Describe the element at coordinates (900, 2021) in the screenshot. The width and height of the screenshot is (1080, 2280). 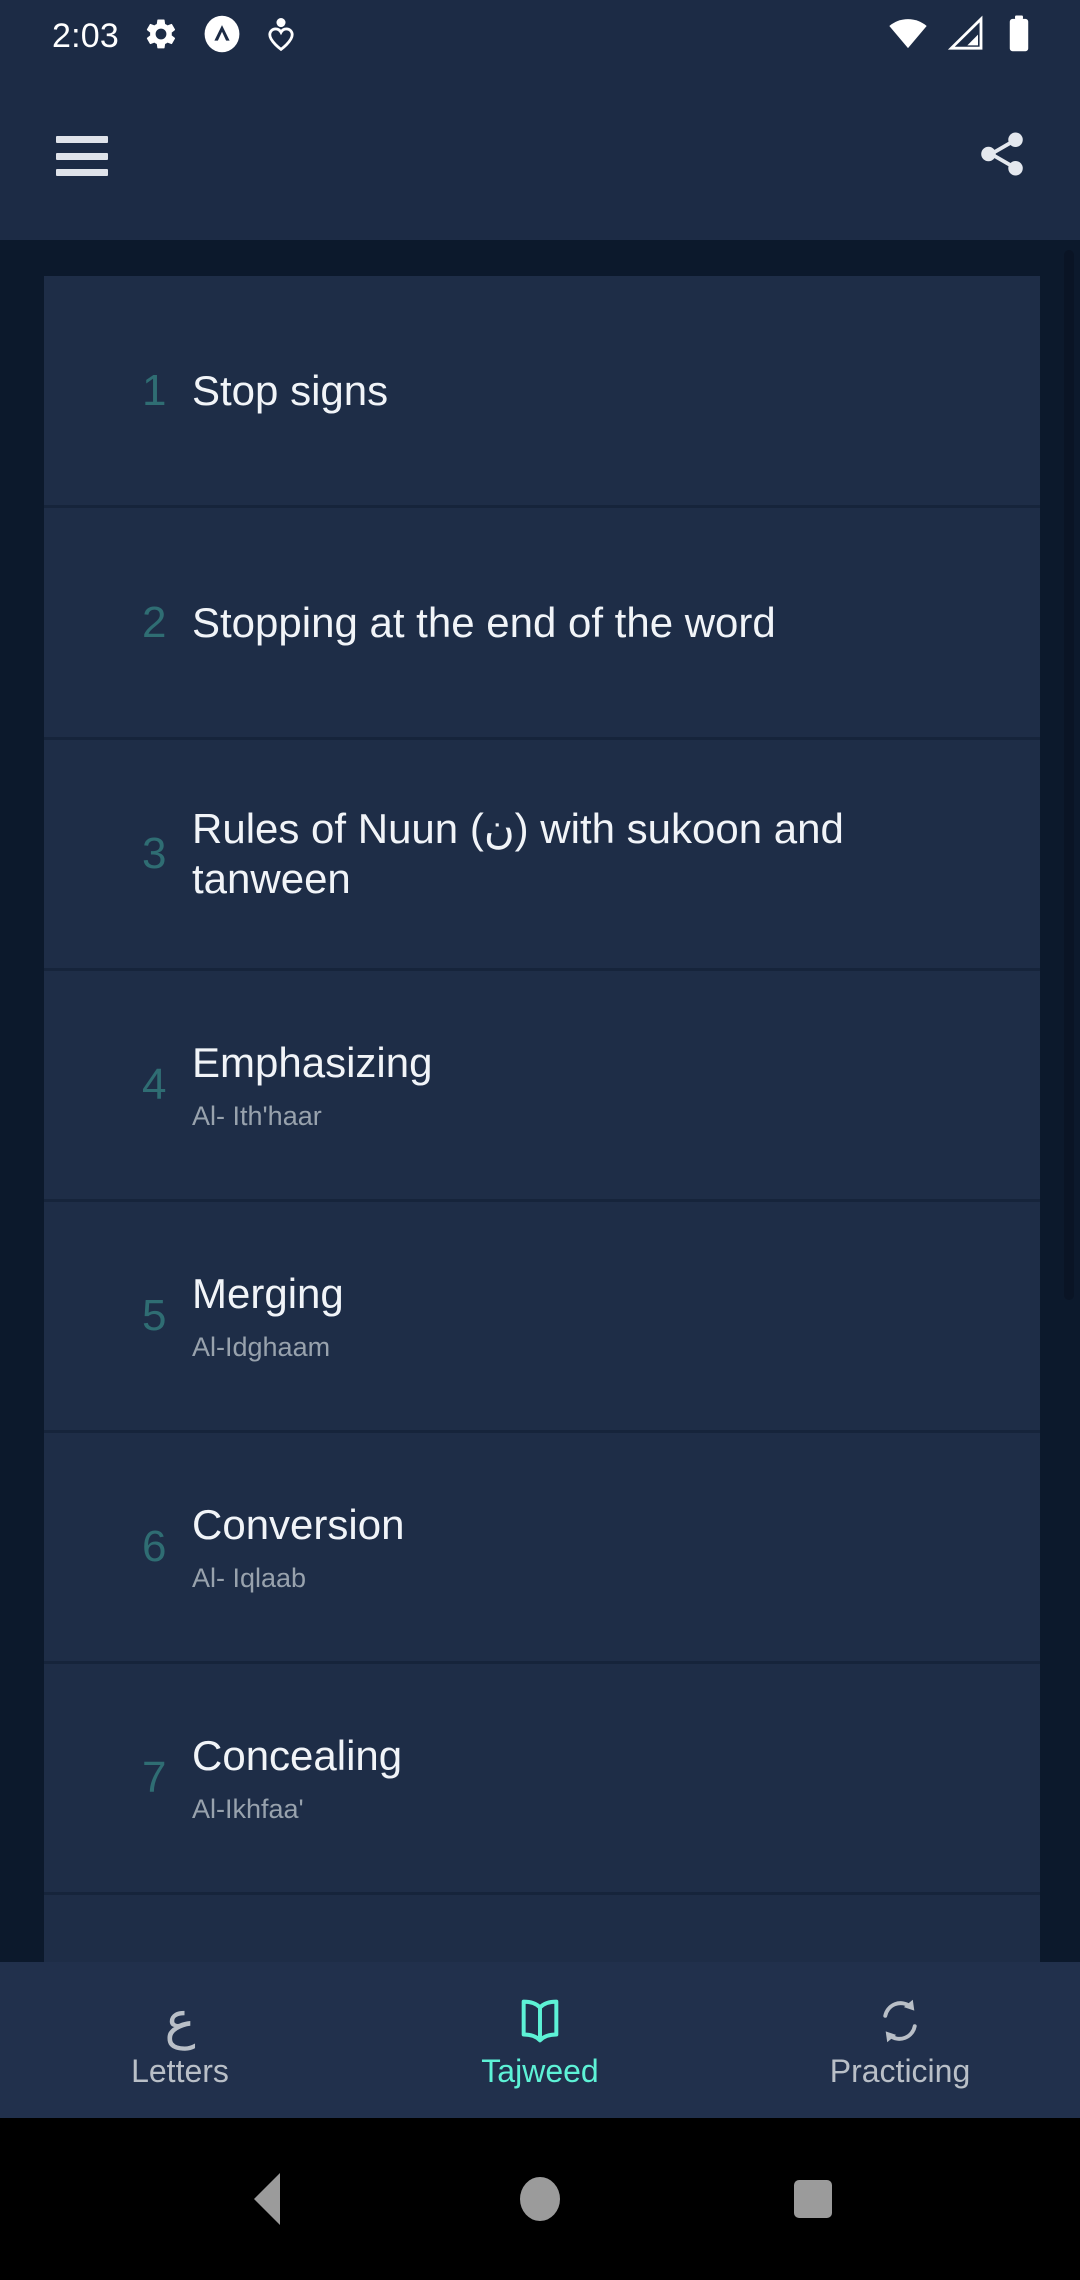
I see `sync-refresh-icon` at that location.